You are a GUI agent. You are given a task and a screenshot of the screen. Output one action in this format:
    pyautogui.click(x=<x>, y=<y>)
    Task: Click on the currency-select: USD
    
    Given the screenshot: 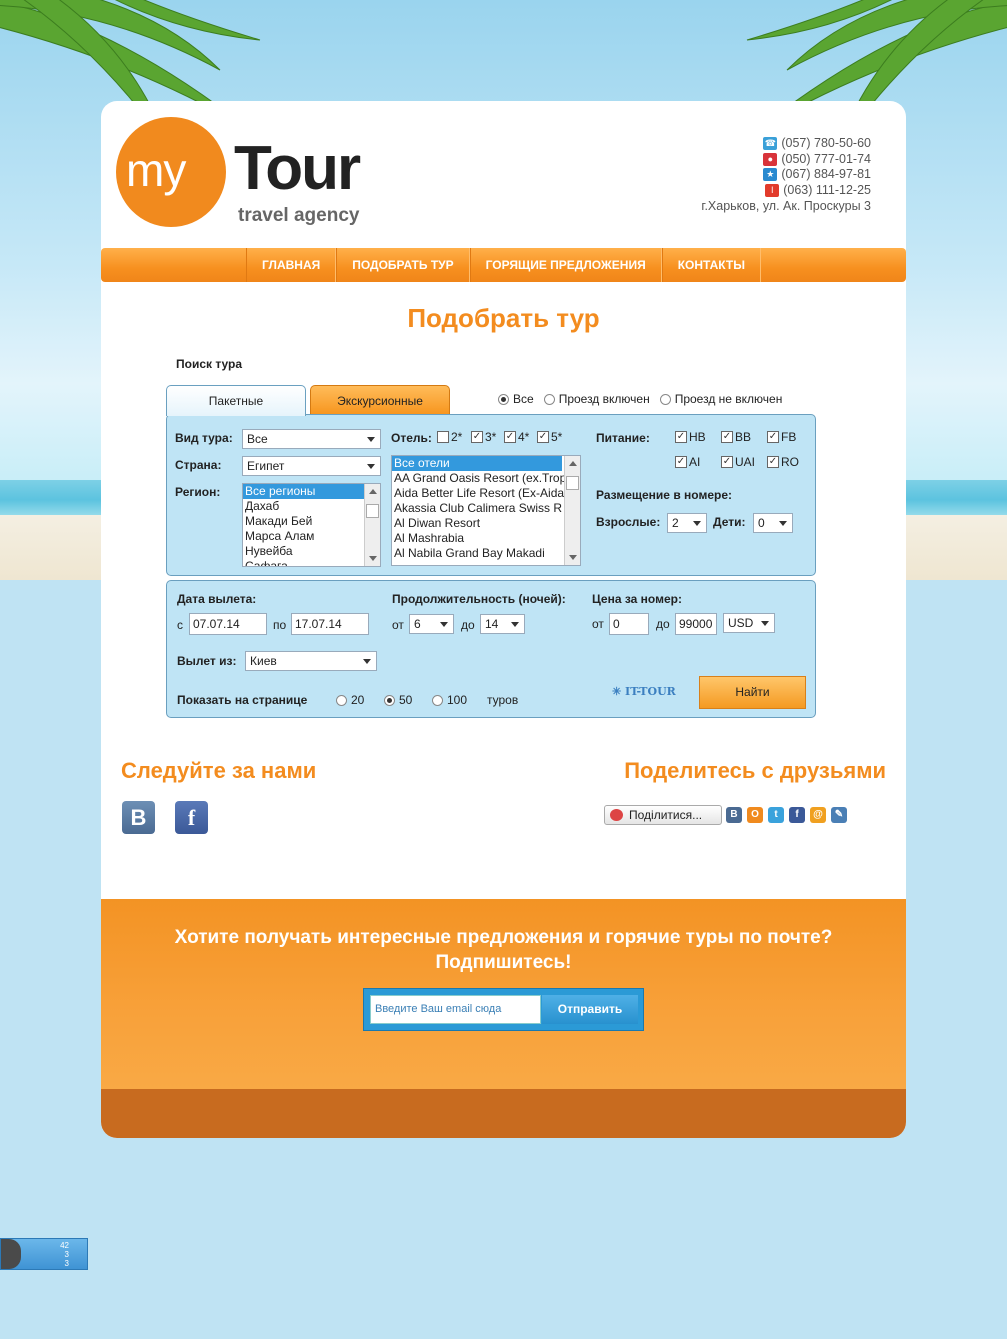 What is the action you would take?
    pyautogui.click(x=749, y=623)
    